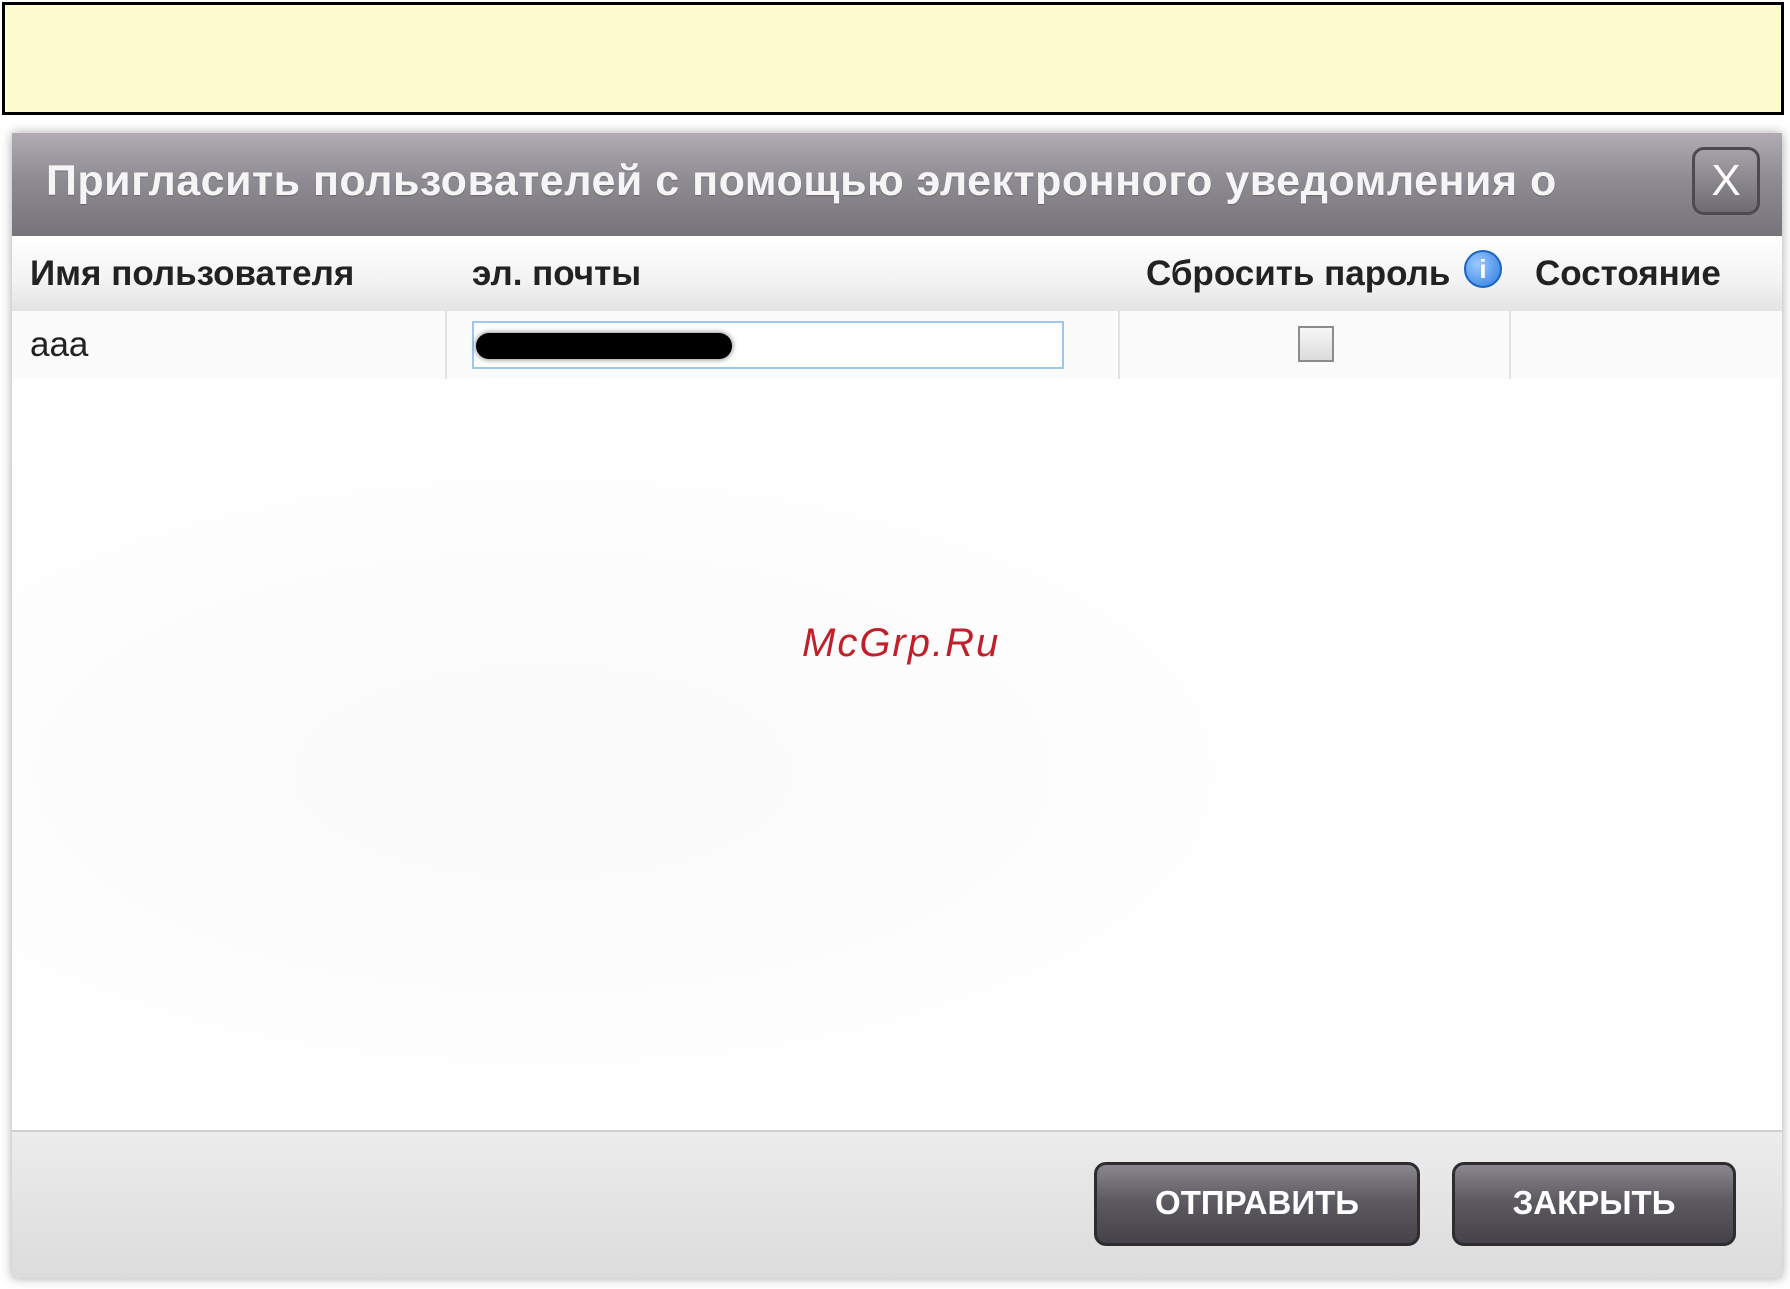 The width and height of the screenshot is (1790, 1289). Describe the element at coordinates (1628, 273) in the screenshot. I see `column-header-status: Состояние` at that location.